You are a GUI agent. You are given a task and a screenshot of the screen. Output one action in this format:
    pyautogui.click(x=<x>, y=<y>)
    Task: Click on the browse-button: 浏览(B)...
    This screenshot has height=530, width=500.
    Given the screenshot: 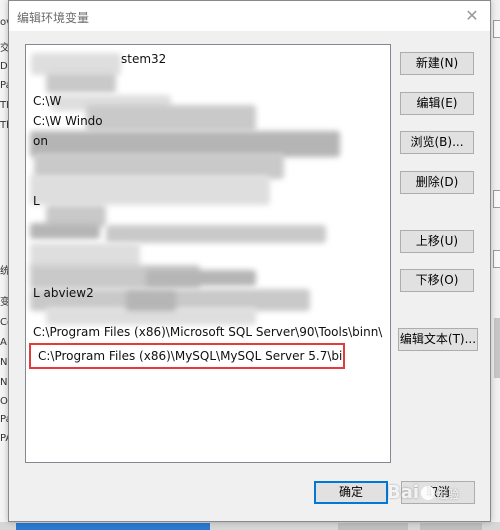 What is the action you would take?
    pyautogui.click(x=437, y=142)
    